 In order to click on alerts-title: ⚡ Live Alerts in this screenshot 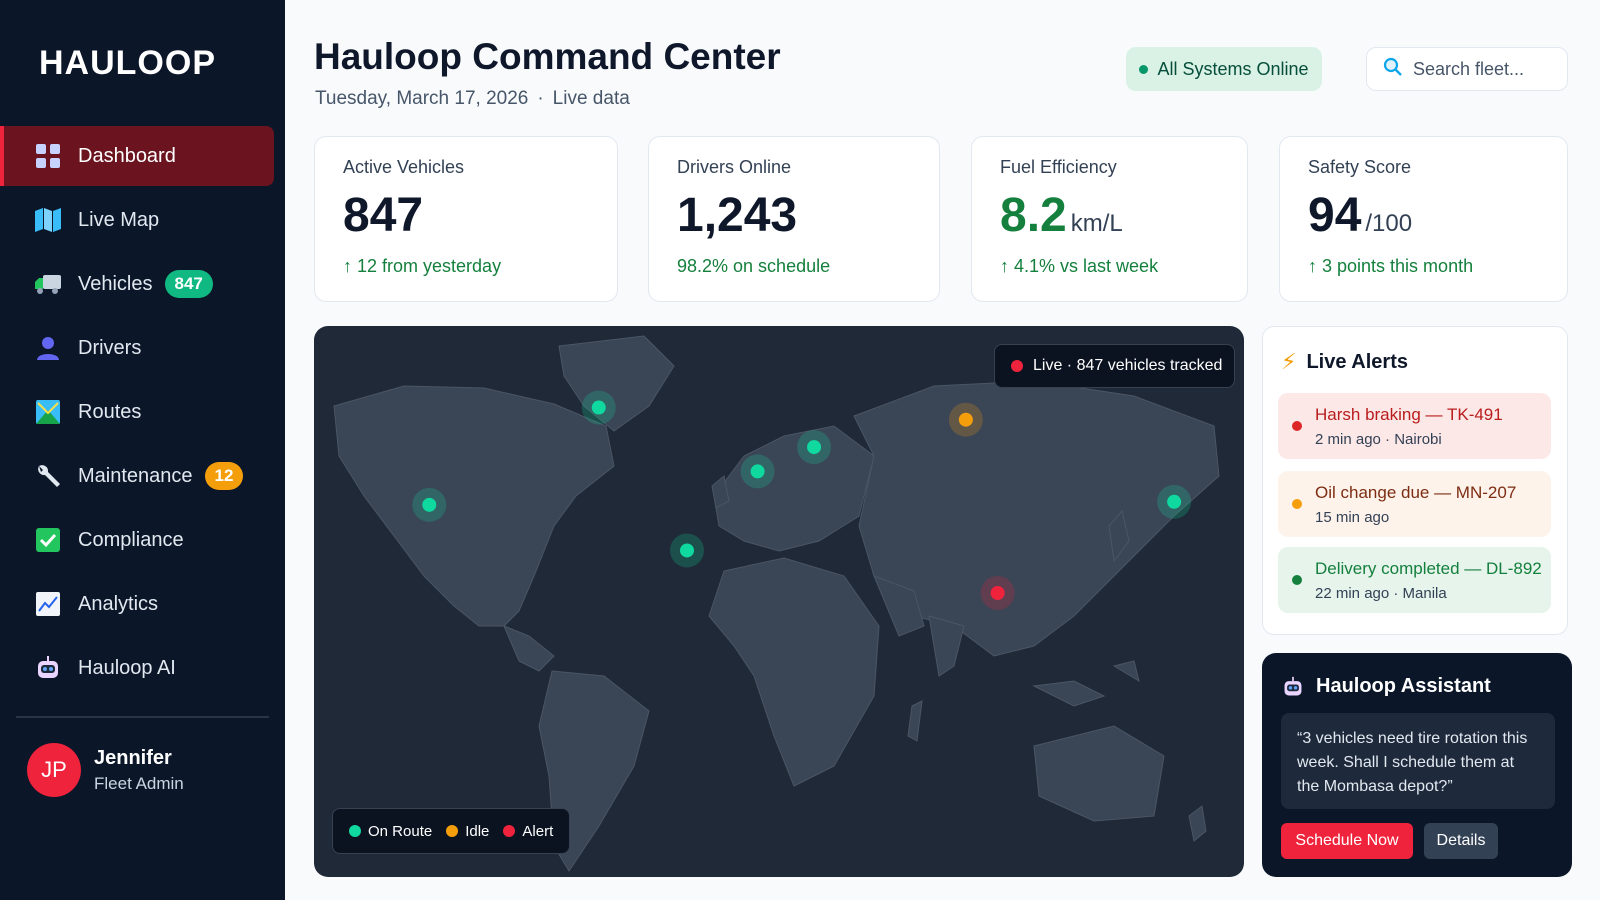, I will do `click(1344, 362)`.